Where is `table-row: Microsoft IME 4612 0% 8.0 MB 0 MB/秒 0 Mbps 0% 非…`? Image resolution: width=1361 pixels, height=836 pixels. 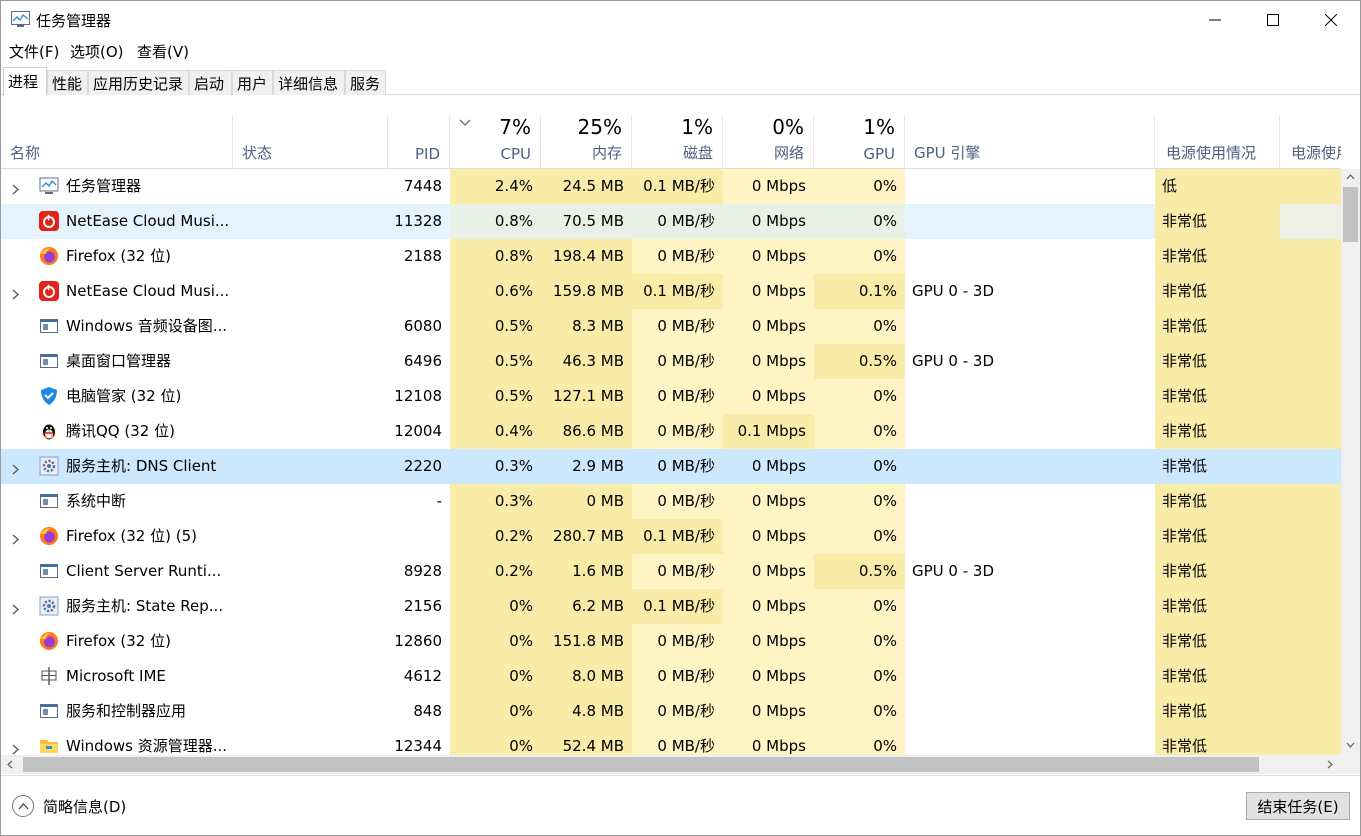 table-row: Microsoft IME 4612 0% 8.0 MB 0 MB/秒 0 Mbps 0% 非… is located at coordinates (671, 676).